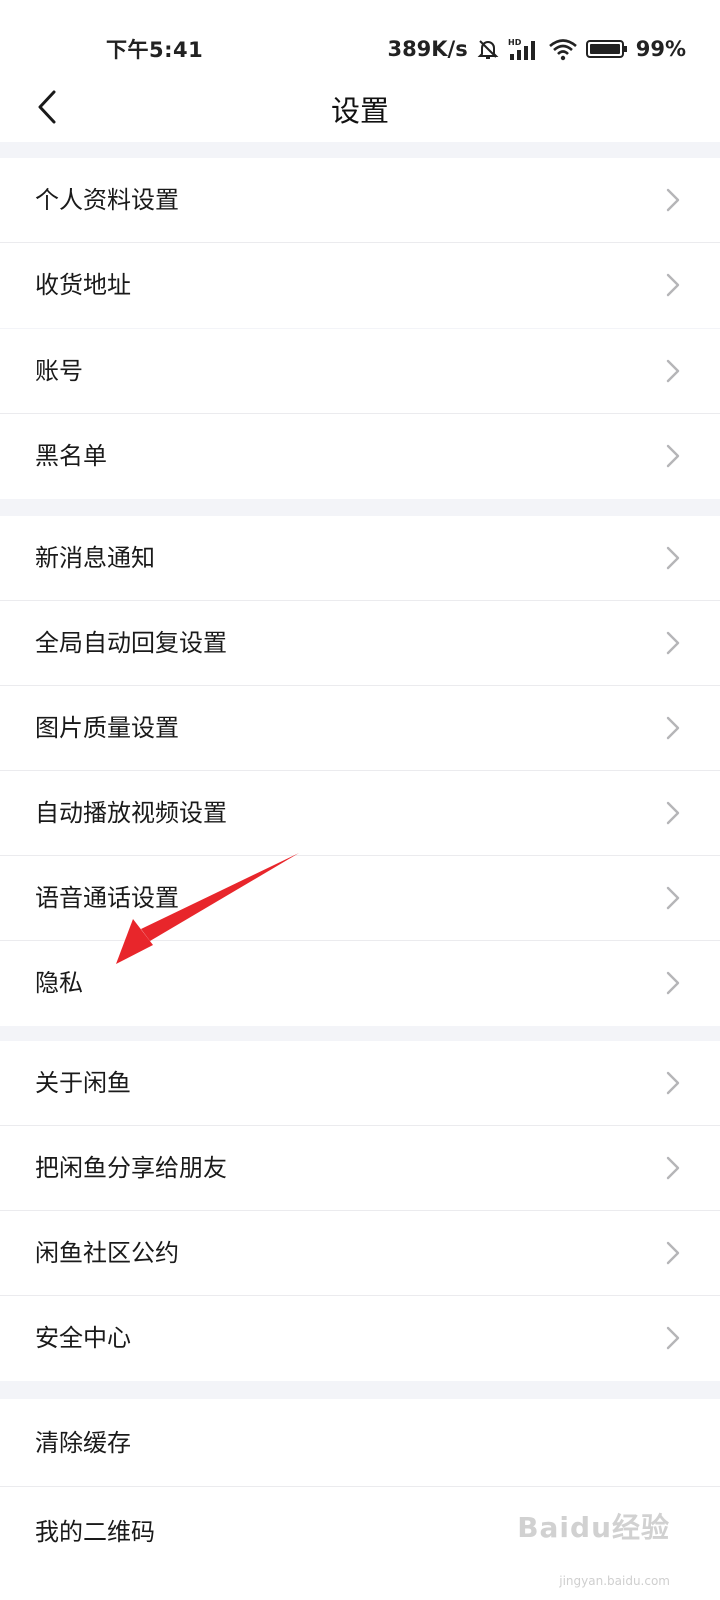 This screenshot has width=720, height=1600. I want to click on row-label: 图片质量设置, so click(107, 728).